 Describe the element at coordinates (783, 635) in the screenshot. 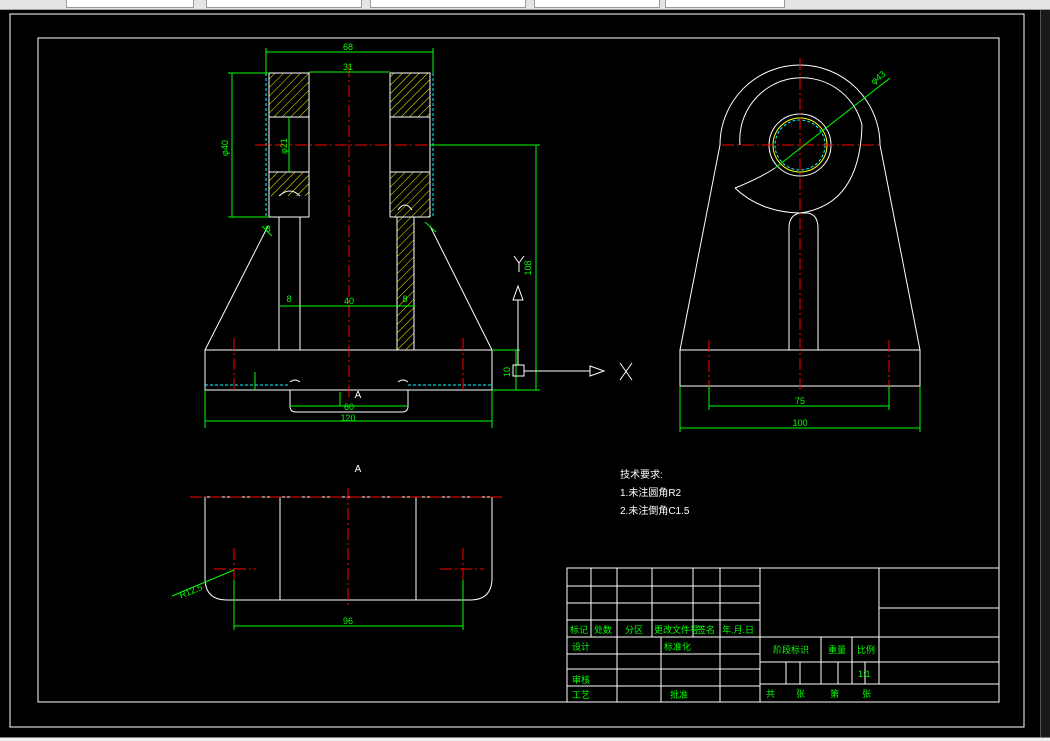

I see `title-block` at that location.